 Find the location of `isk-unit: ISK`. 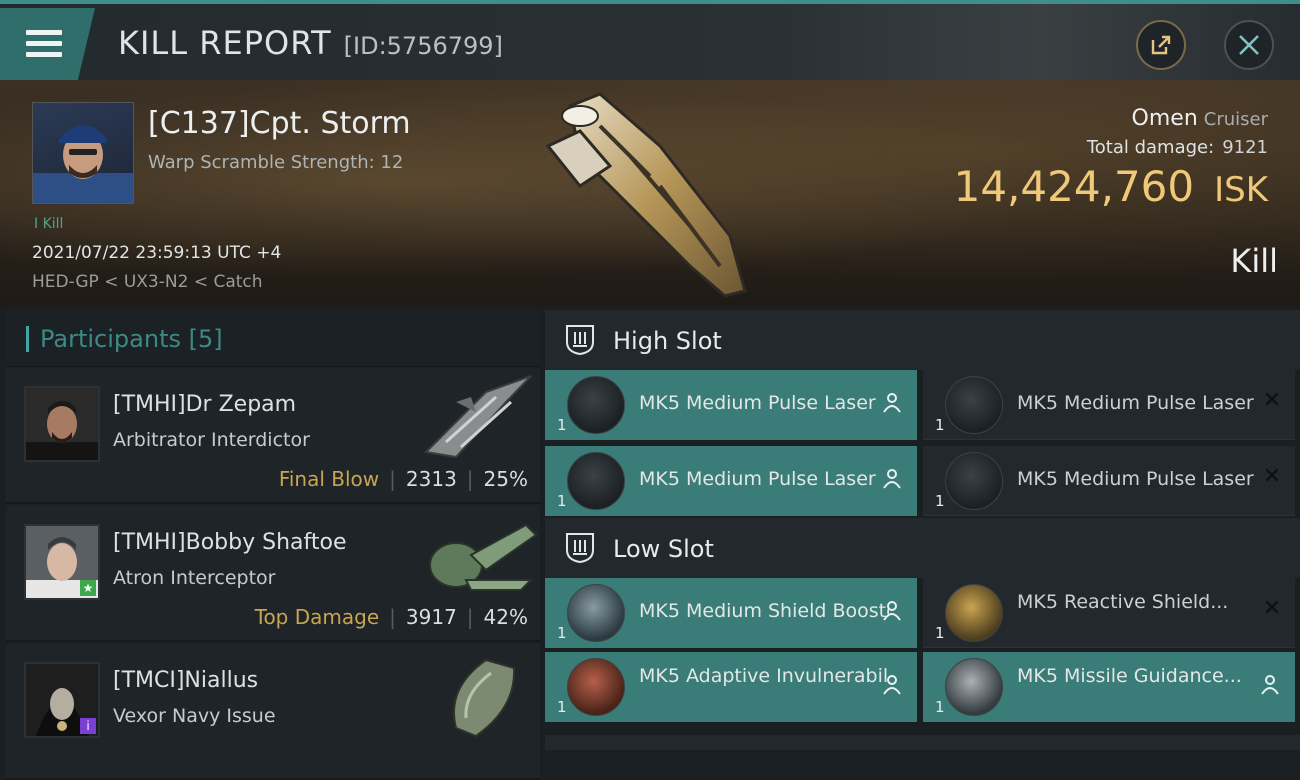

isk-unit: ISK is located at coordinates (1241, 190).